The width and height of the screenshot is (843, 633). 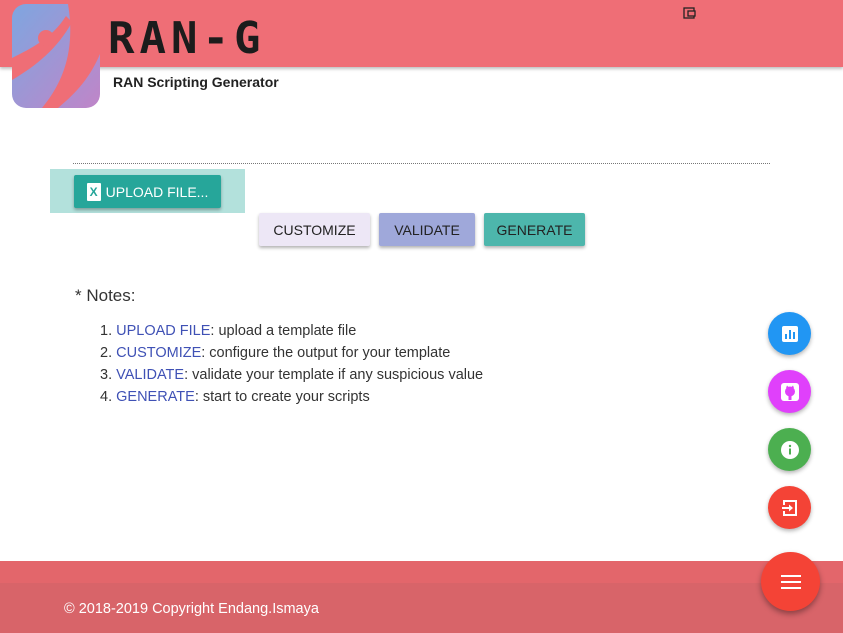 I want to click on copyright-text: © 2018-2019 Copyright Endang.Ismaya, so click(x=191, y=609).